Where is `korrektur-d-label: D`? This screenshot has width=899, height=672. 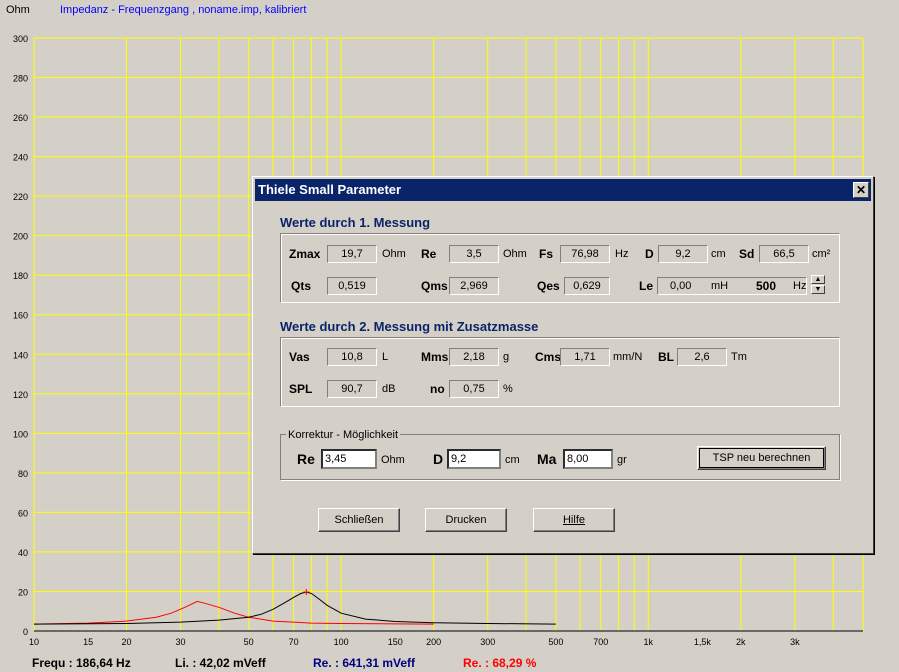 korrektur-d-label: D is located at coordinates (438, 459).